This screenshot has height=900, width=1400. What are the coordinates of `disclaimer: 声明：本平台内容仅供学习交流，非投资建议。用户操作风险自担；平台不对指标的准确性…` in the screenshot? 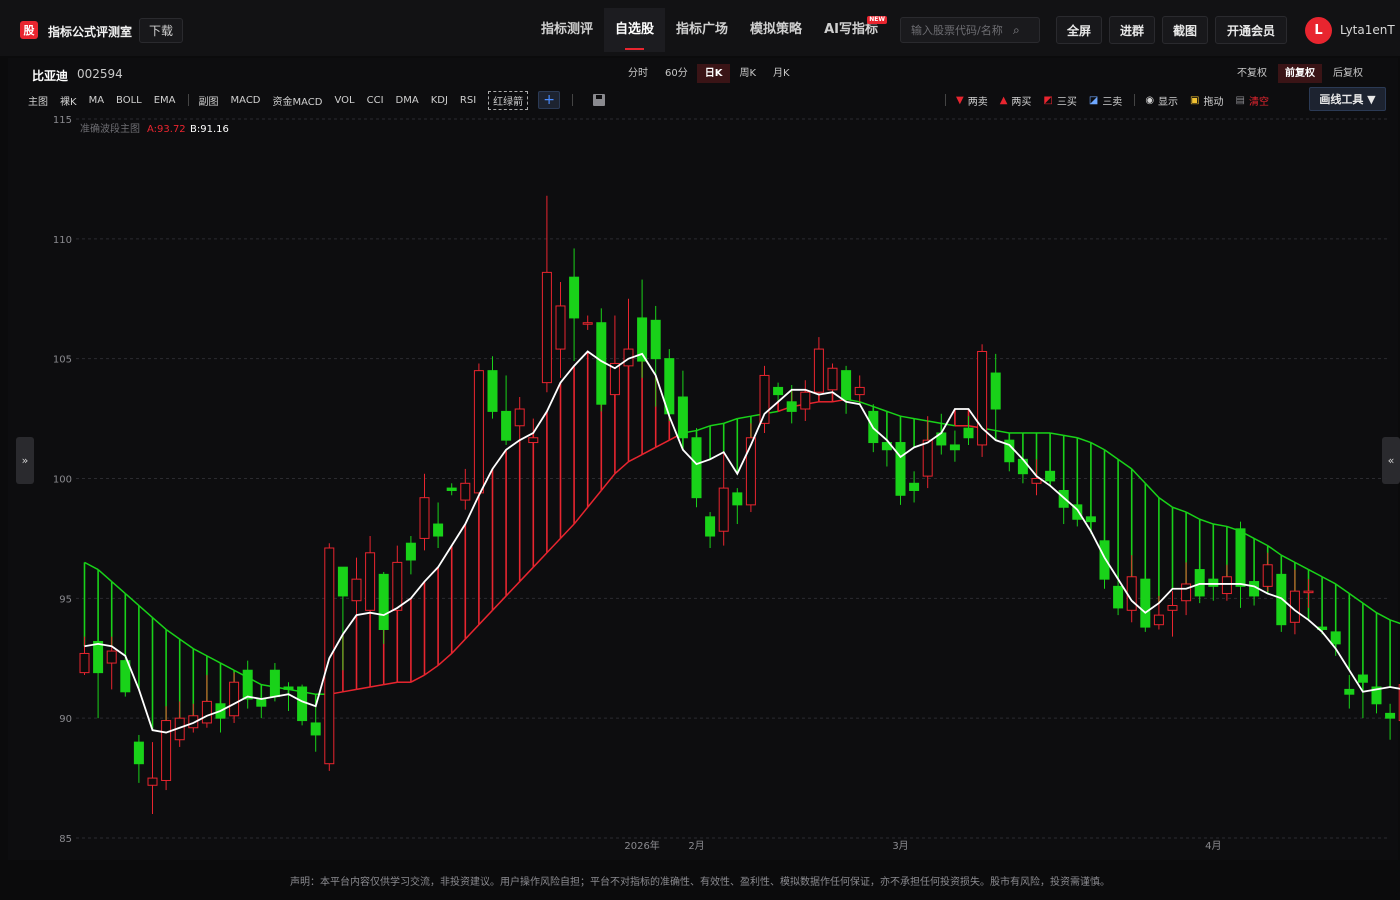 It's located at (700, 882).